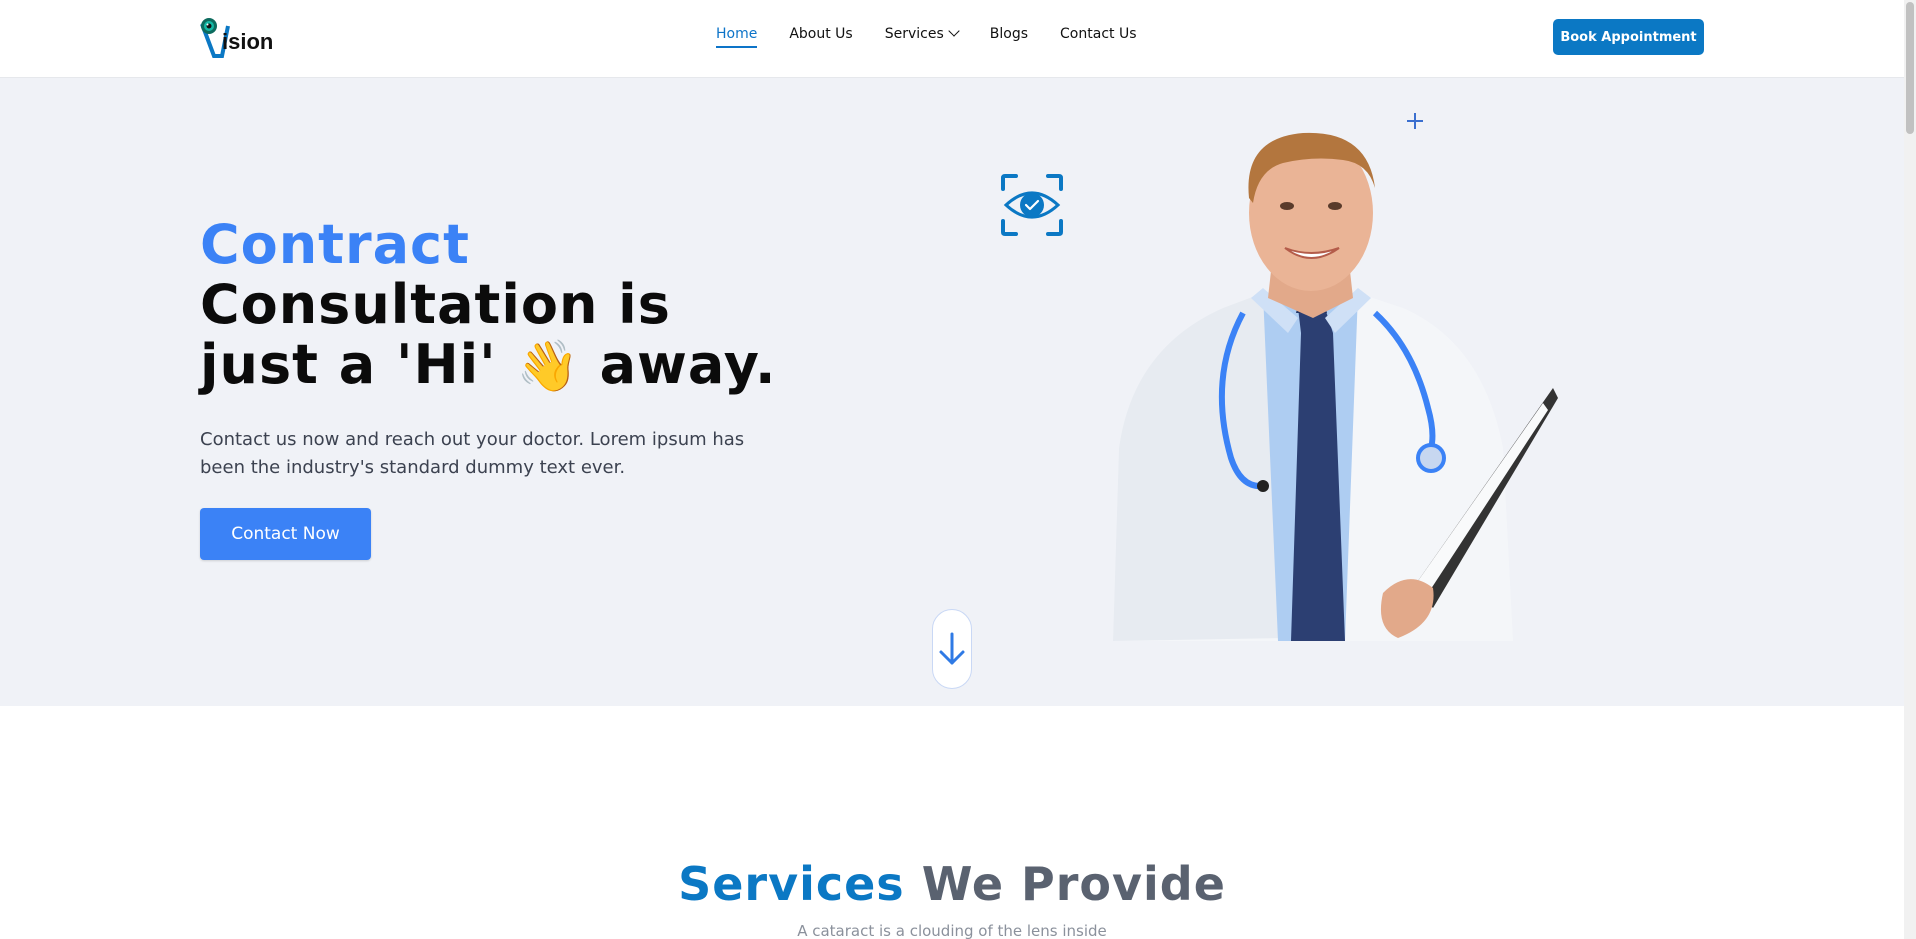 Image resolution: width=1916 pixels, height=939 pixels. Describe the element at coordinates (548, 366) in the screenshot. I see `waving-hand-icon: 👋` at that location.